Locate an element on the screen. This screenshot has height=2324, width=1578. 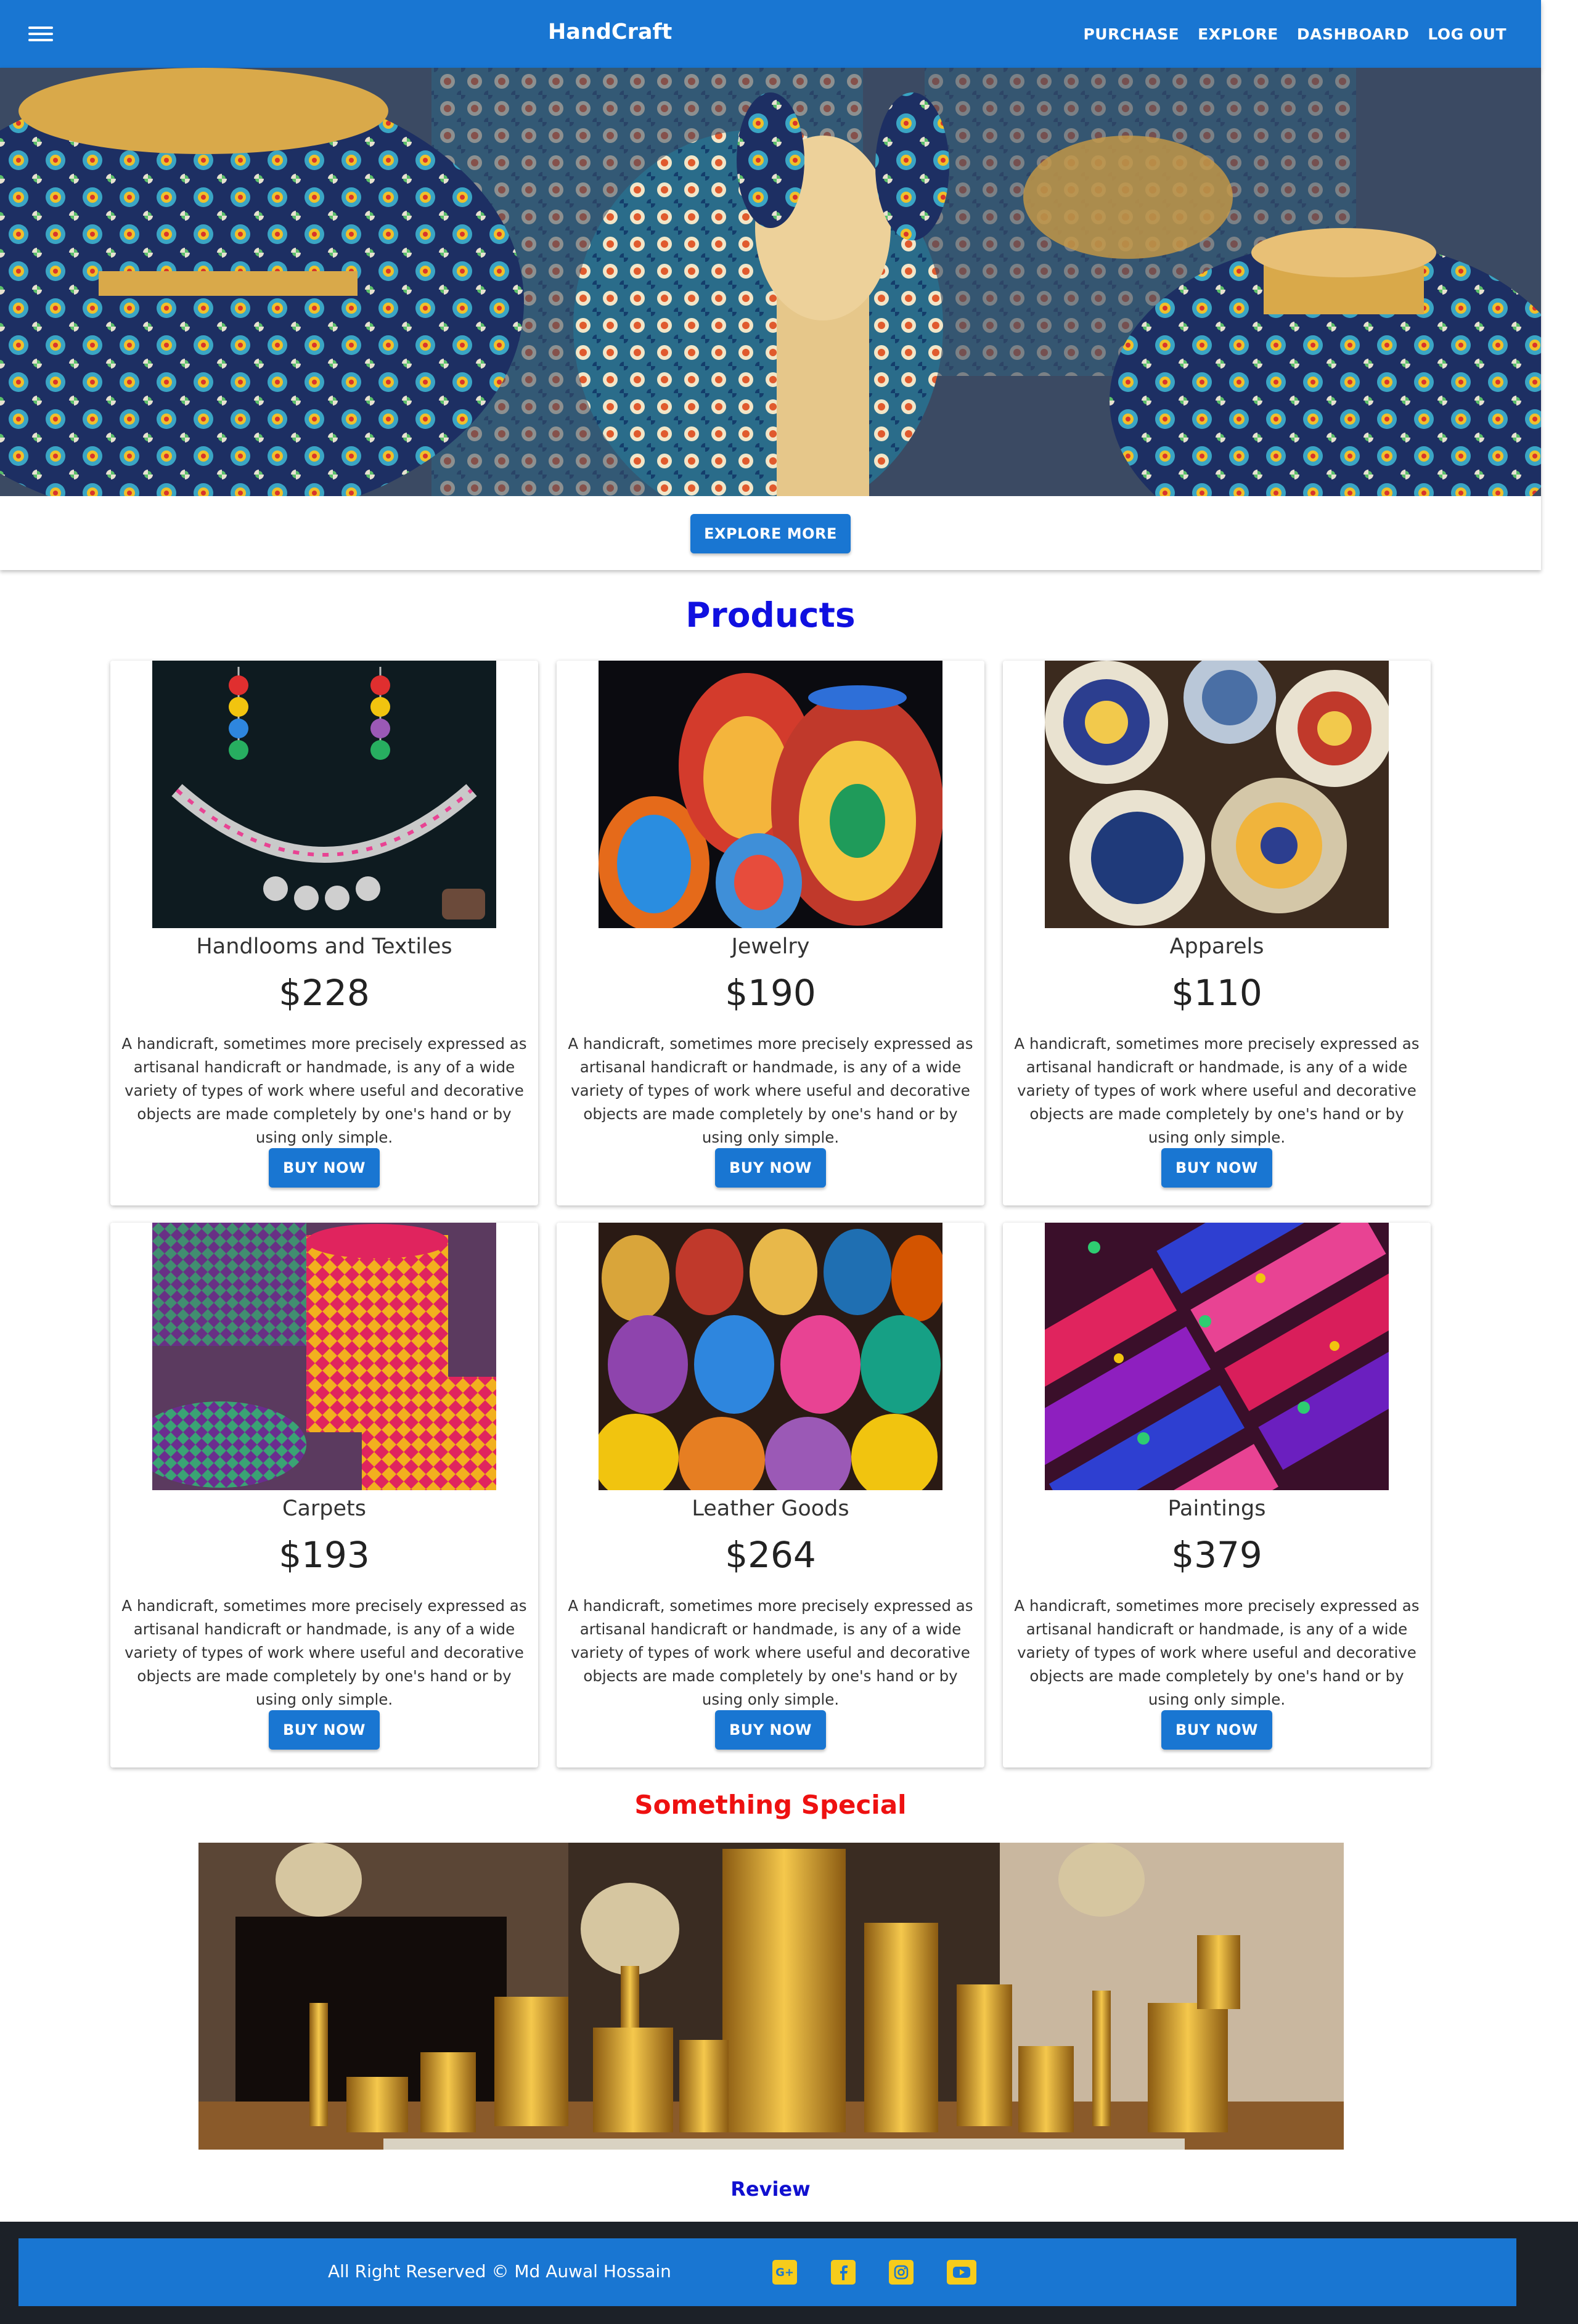
nav-dashboard: DASHBOARD is located at coordinates (1353, 34).